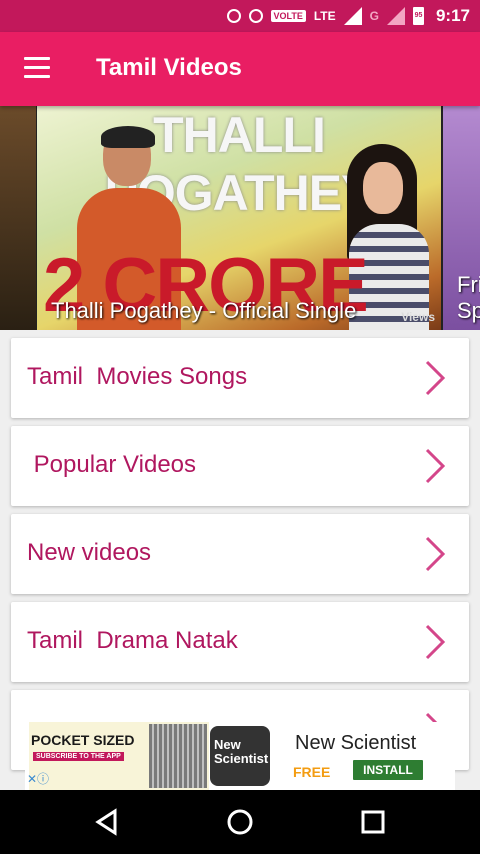  Describe the element at coordinates (137, 376) in the screenshot. I see `category-label: Tamil Movies Songs` at that location.